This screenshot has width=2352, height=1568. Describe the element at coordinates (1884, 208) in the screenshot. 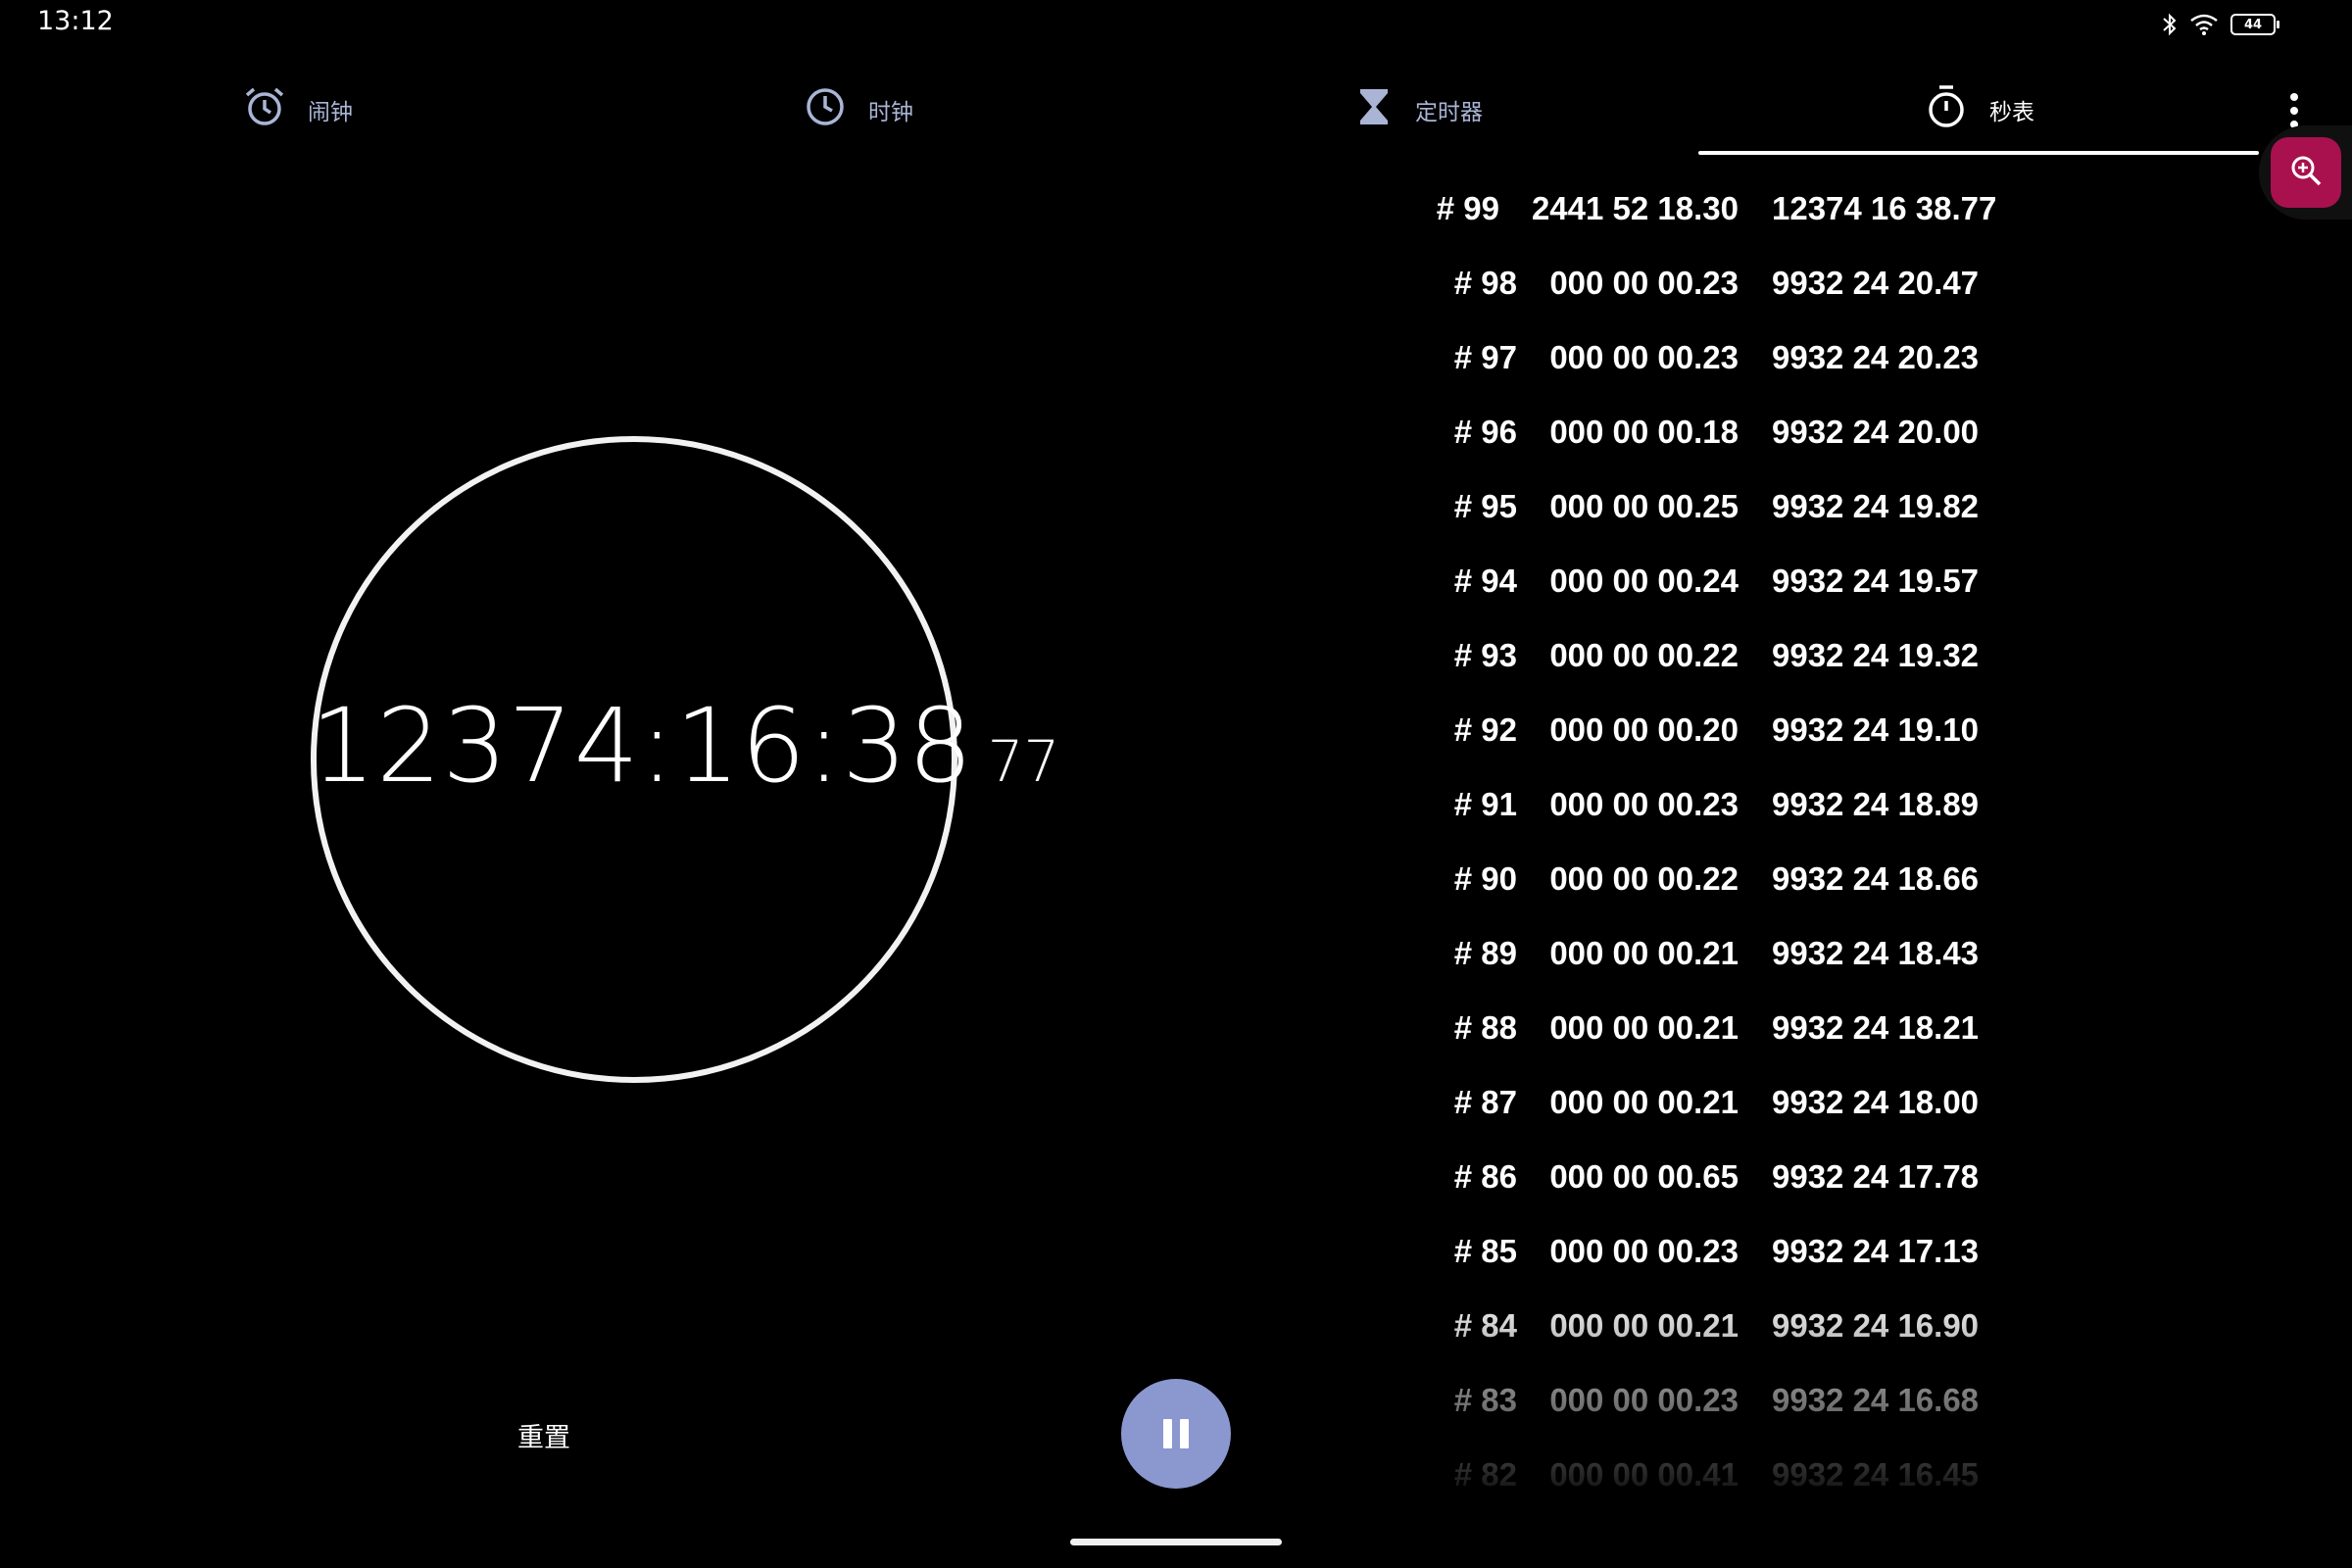

I see `lap-total-time: 12374 16 38.77` at that location.